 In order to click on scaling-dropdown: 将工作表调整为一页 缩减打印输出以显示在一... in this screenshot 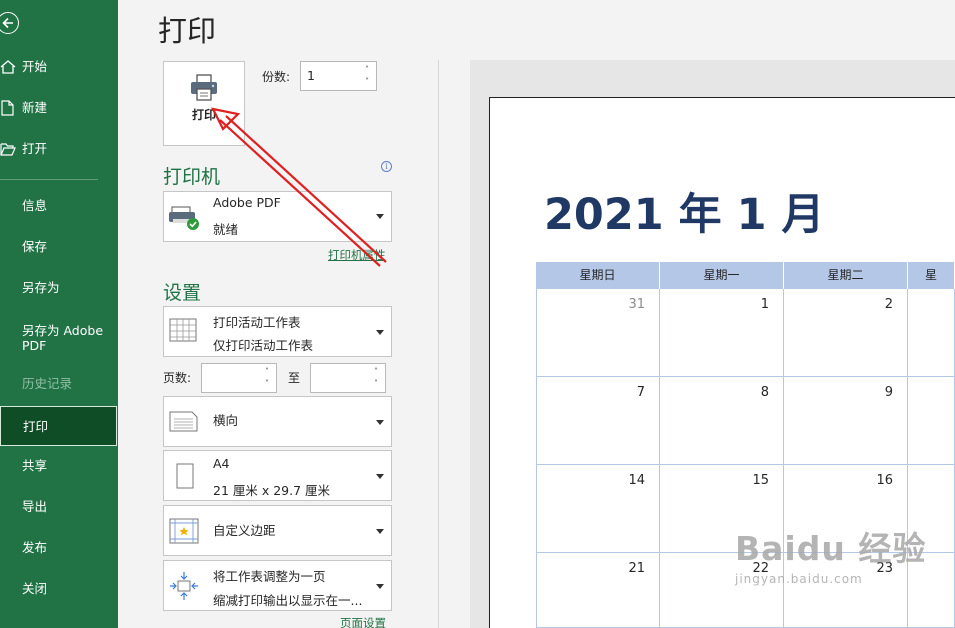, I will do `click(277, 585)`.